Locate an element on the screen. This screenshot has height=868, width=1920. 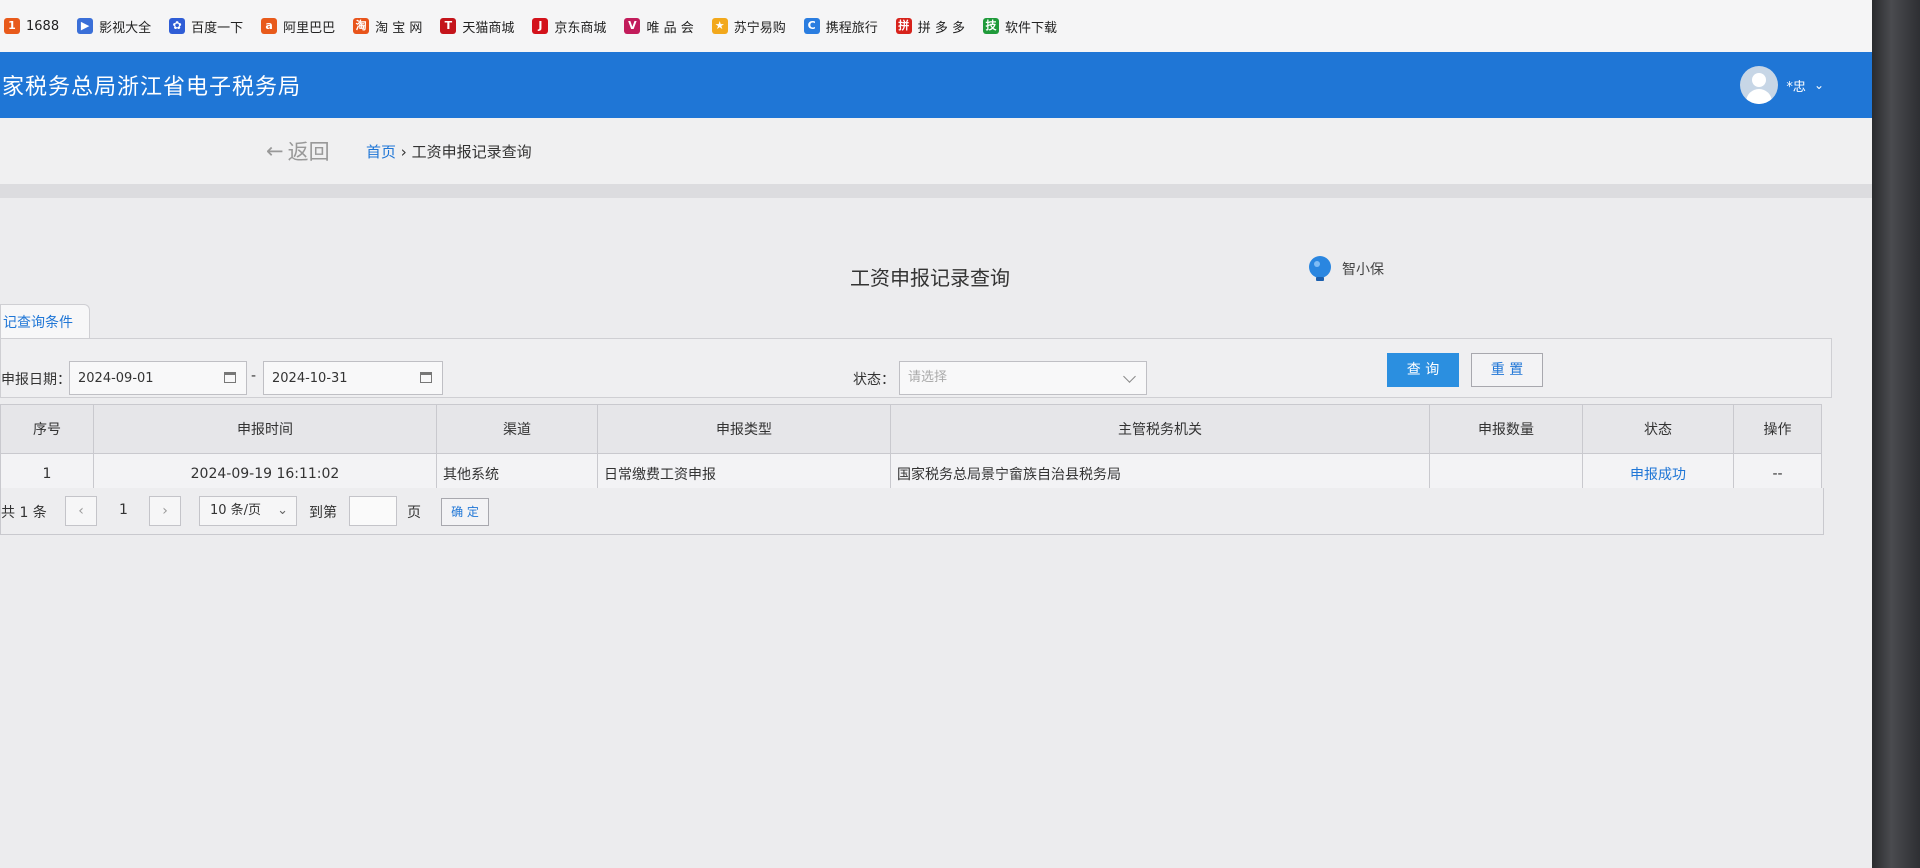
arrow-left-icon: ← is located at coordinates (275, 151).